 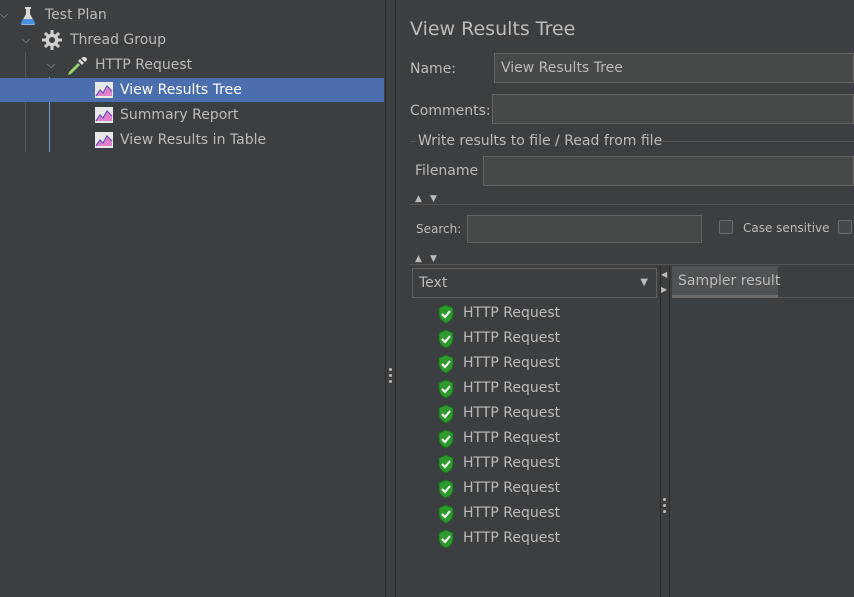 I want to click on name-label: Name:, so click(x=433, y=69).